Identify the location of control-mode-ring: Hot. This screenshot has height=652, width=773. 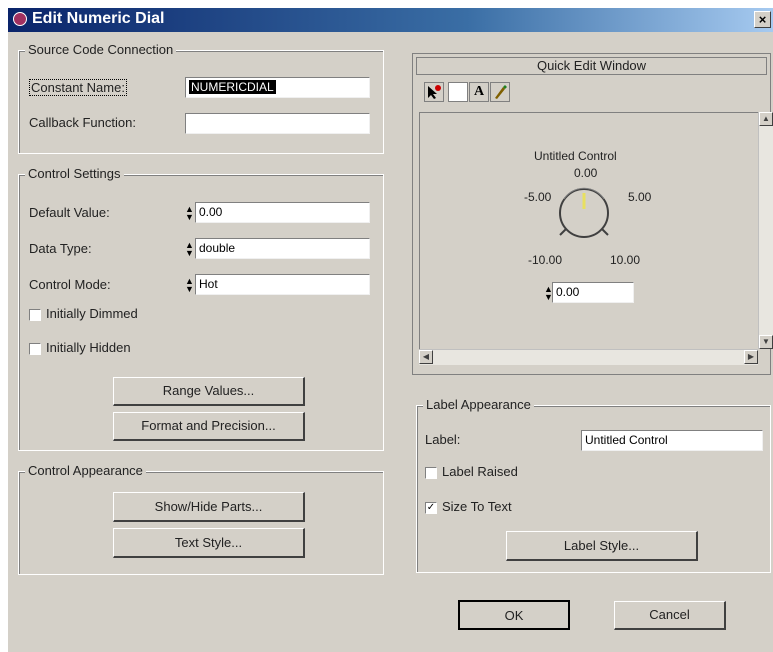
(282, 284).